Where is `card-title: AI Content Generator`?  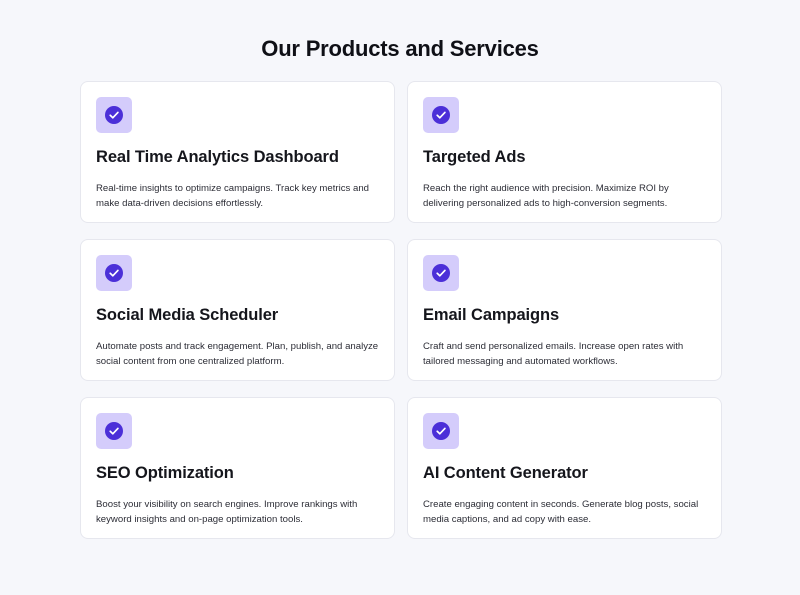 card-title: AI Content Generator is located at coordinates (505, 473).